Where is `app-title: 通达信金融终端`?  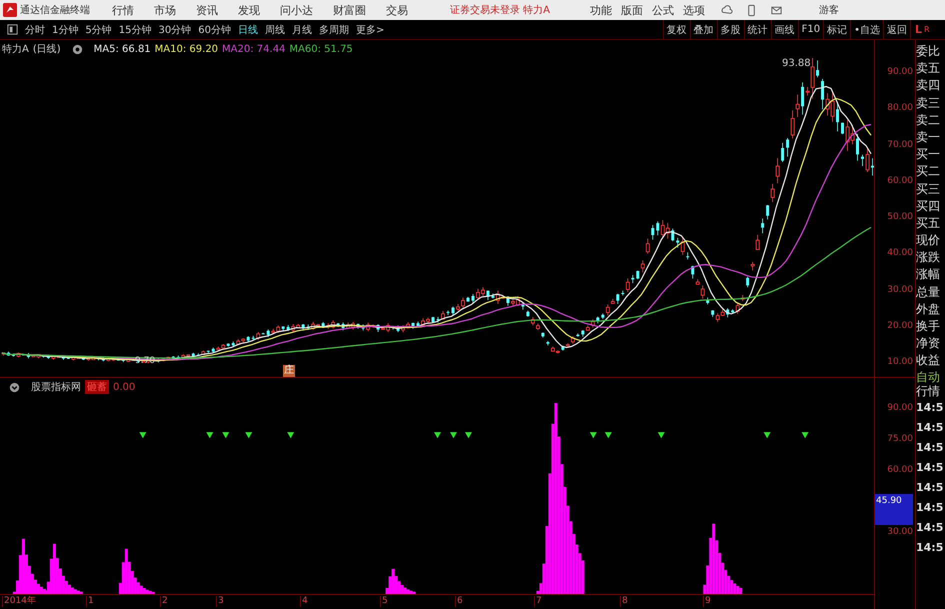 app-title: 通达信金融终端 is located at coordinates (55, 10).